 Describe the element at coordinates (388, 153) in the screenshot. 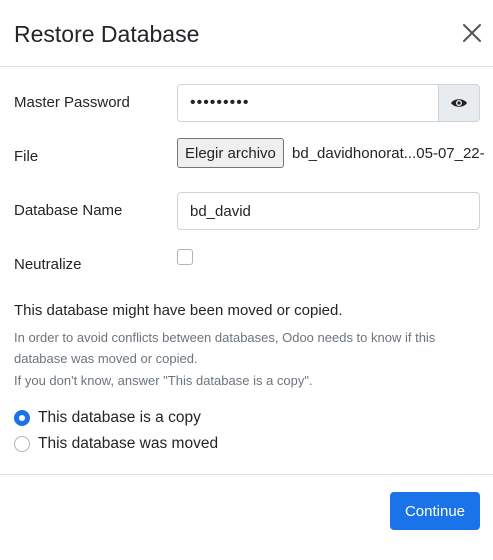

I see `selected-file-name: bd_davidhonorat...05-07_22-` at that location.